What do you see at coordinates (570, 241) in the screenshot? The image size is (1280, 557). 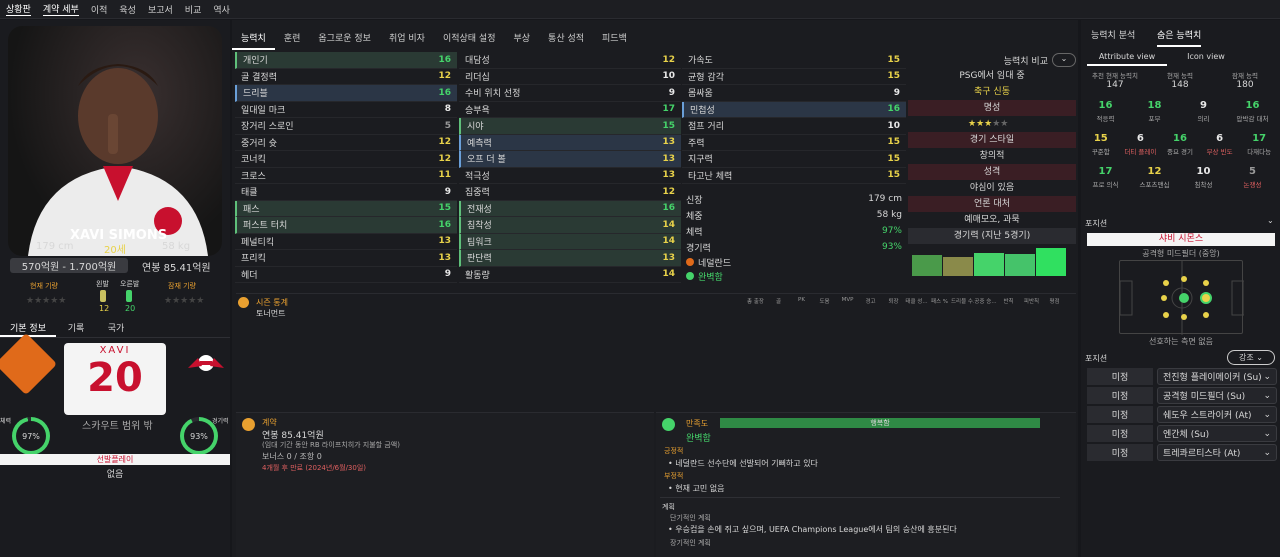 I see `attribute-row: 팀워크 14` at bounding box center [570, 241].